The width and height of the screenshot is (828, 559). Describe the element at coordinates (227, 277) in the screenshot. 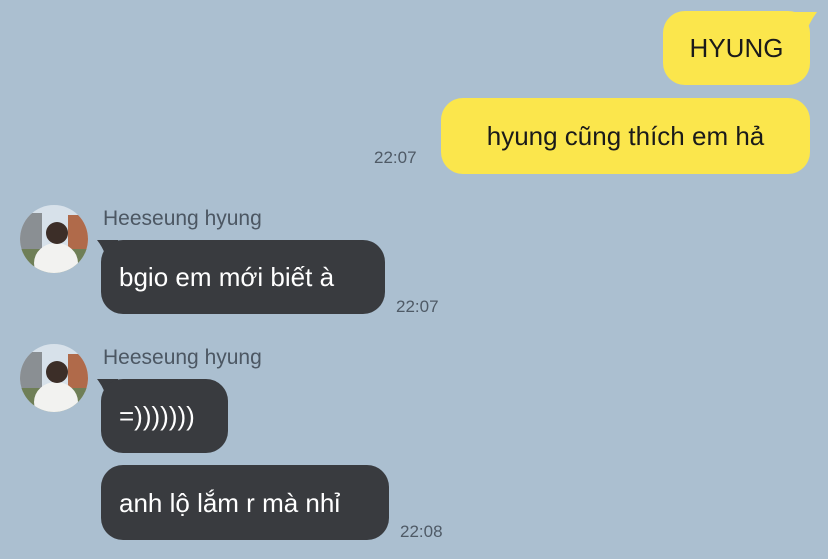

I see `message-text: bgio em mới biết à` at that location.